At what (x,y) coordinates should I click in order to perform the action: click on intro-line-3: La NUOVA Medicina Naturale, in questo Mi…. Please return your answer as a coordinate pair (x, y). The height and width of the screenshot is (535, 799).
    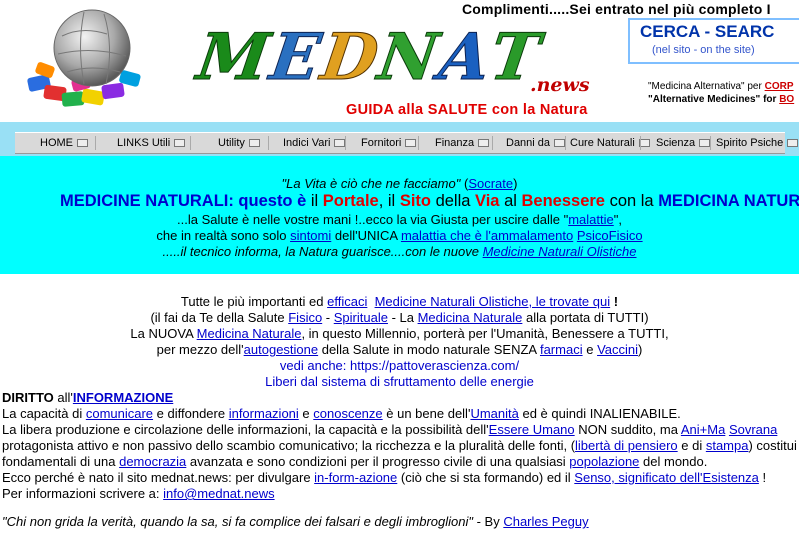
    Looking at the image, I should click on (399, 333).